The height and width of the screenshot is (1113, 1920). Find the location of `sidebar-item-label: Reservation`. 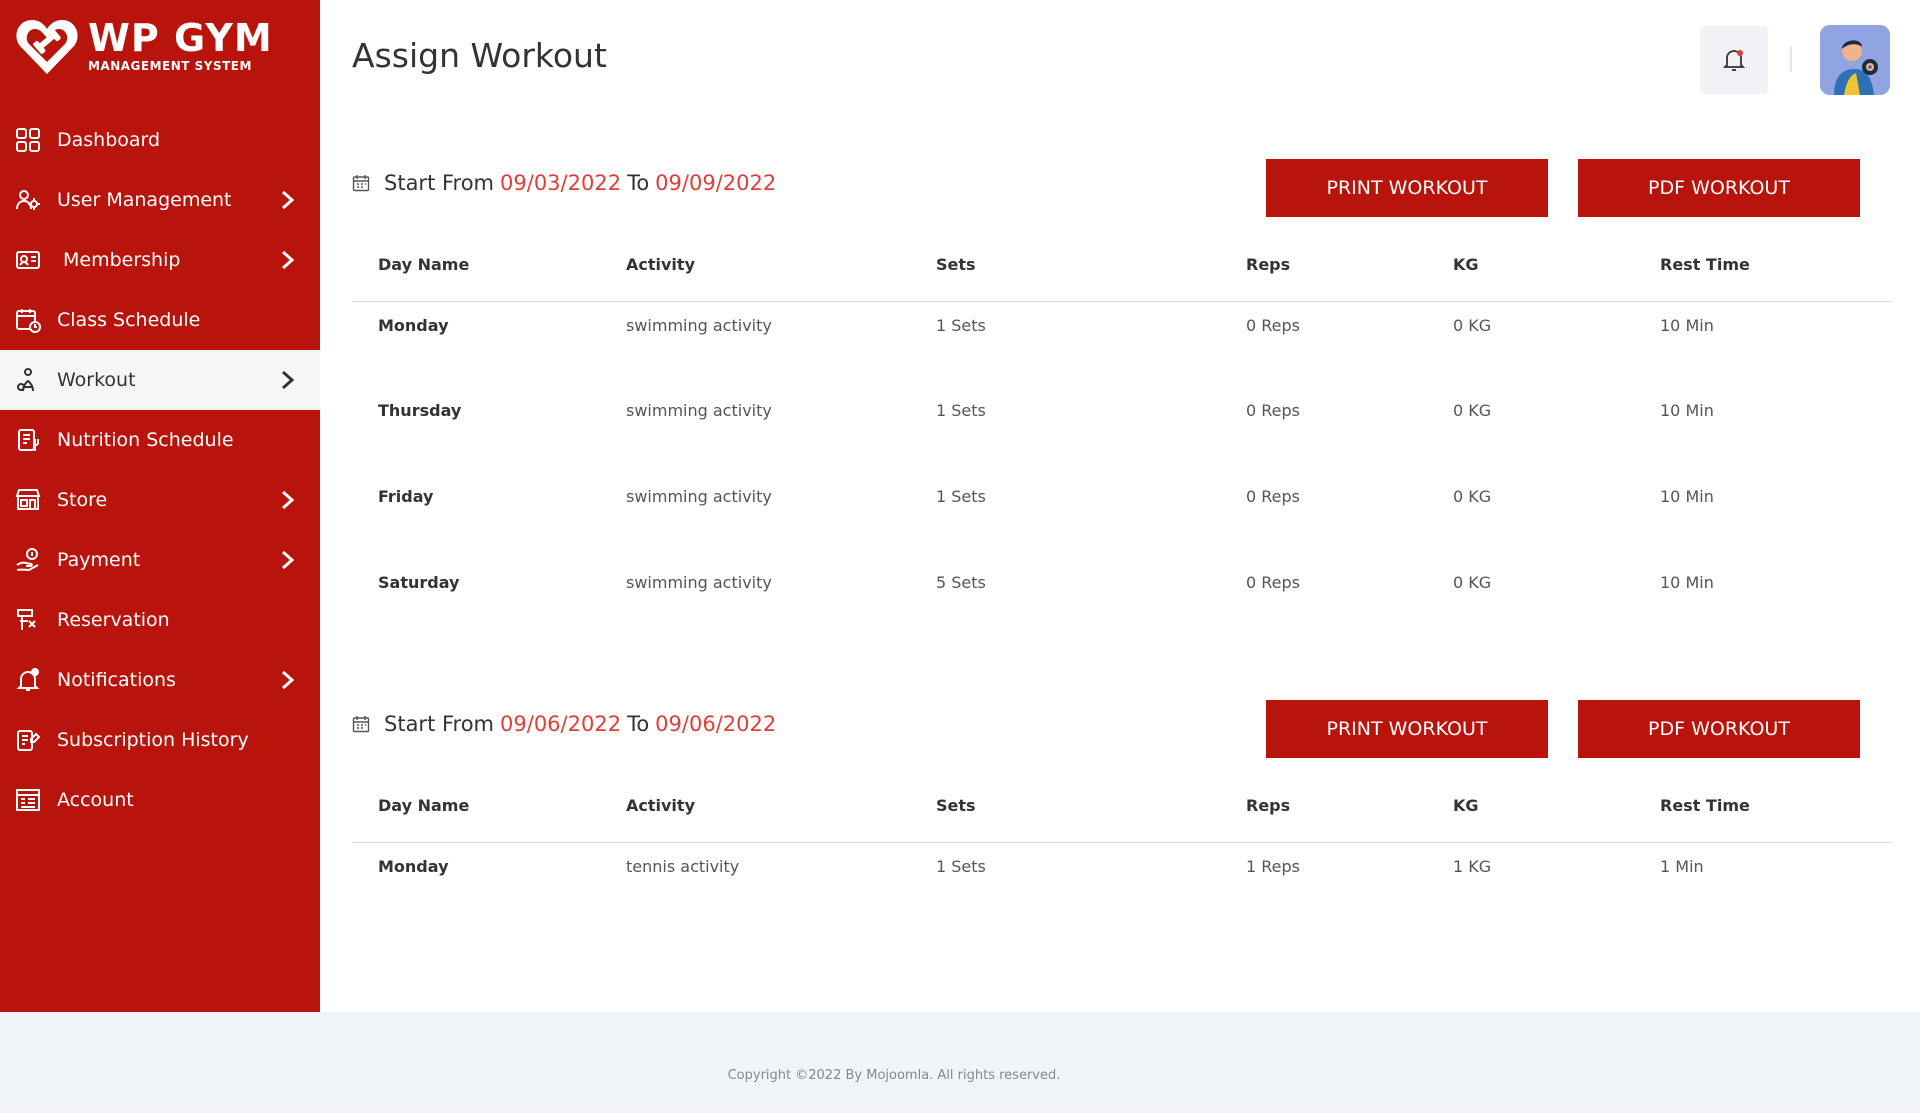

sidebar-item-label: Reservation is located at coordinates (113, 620).